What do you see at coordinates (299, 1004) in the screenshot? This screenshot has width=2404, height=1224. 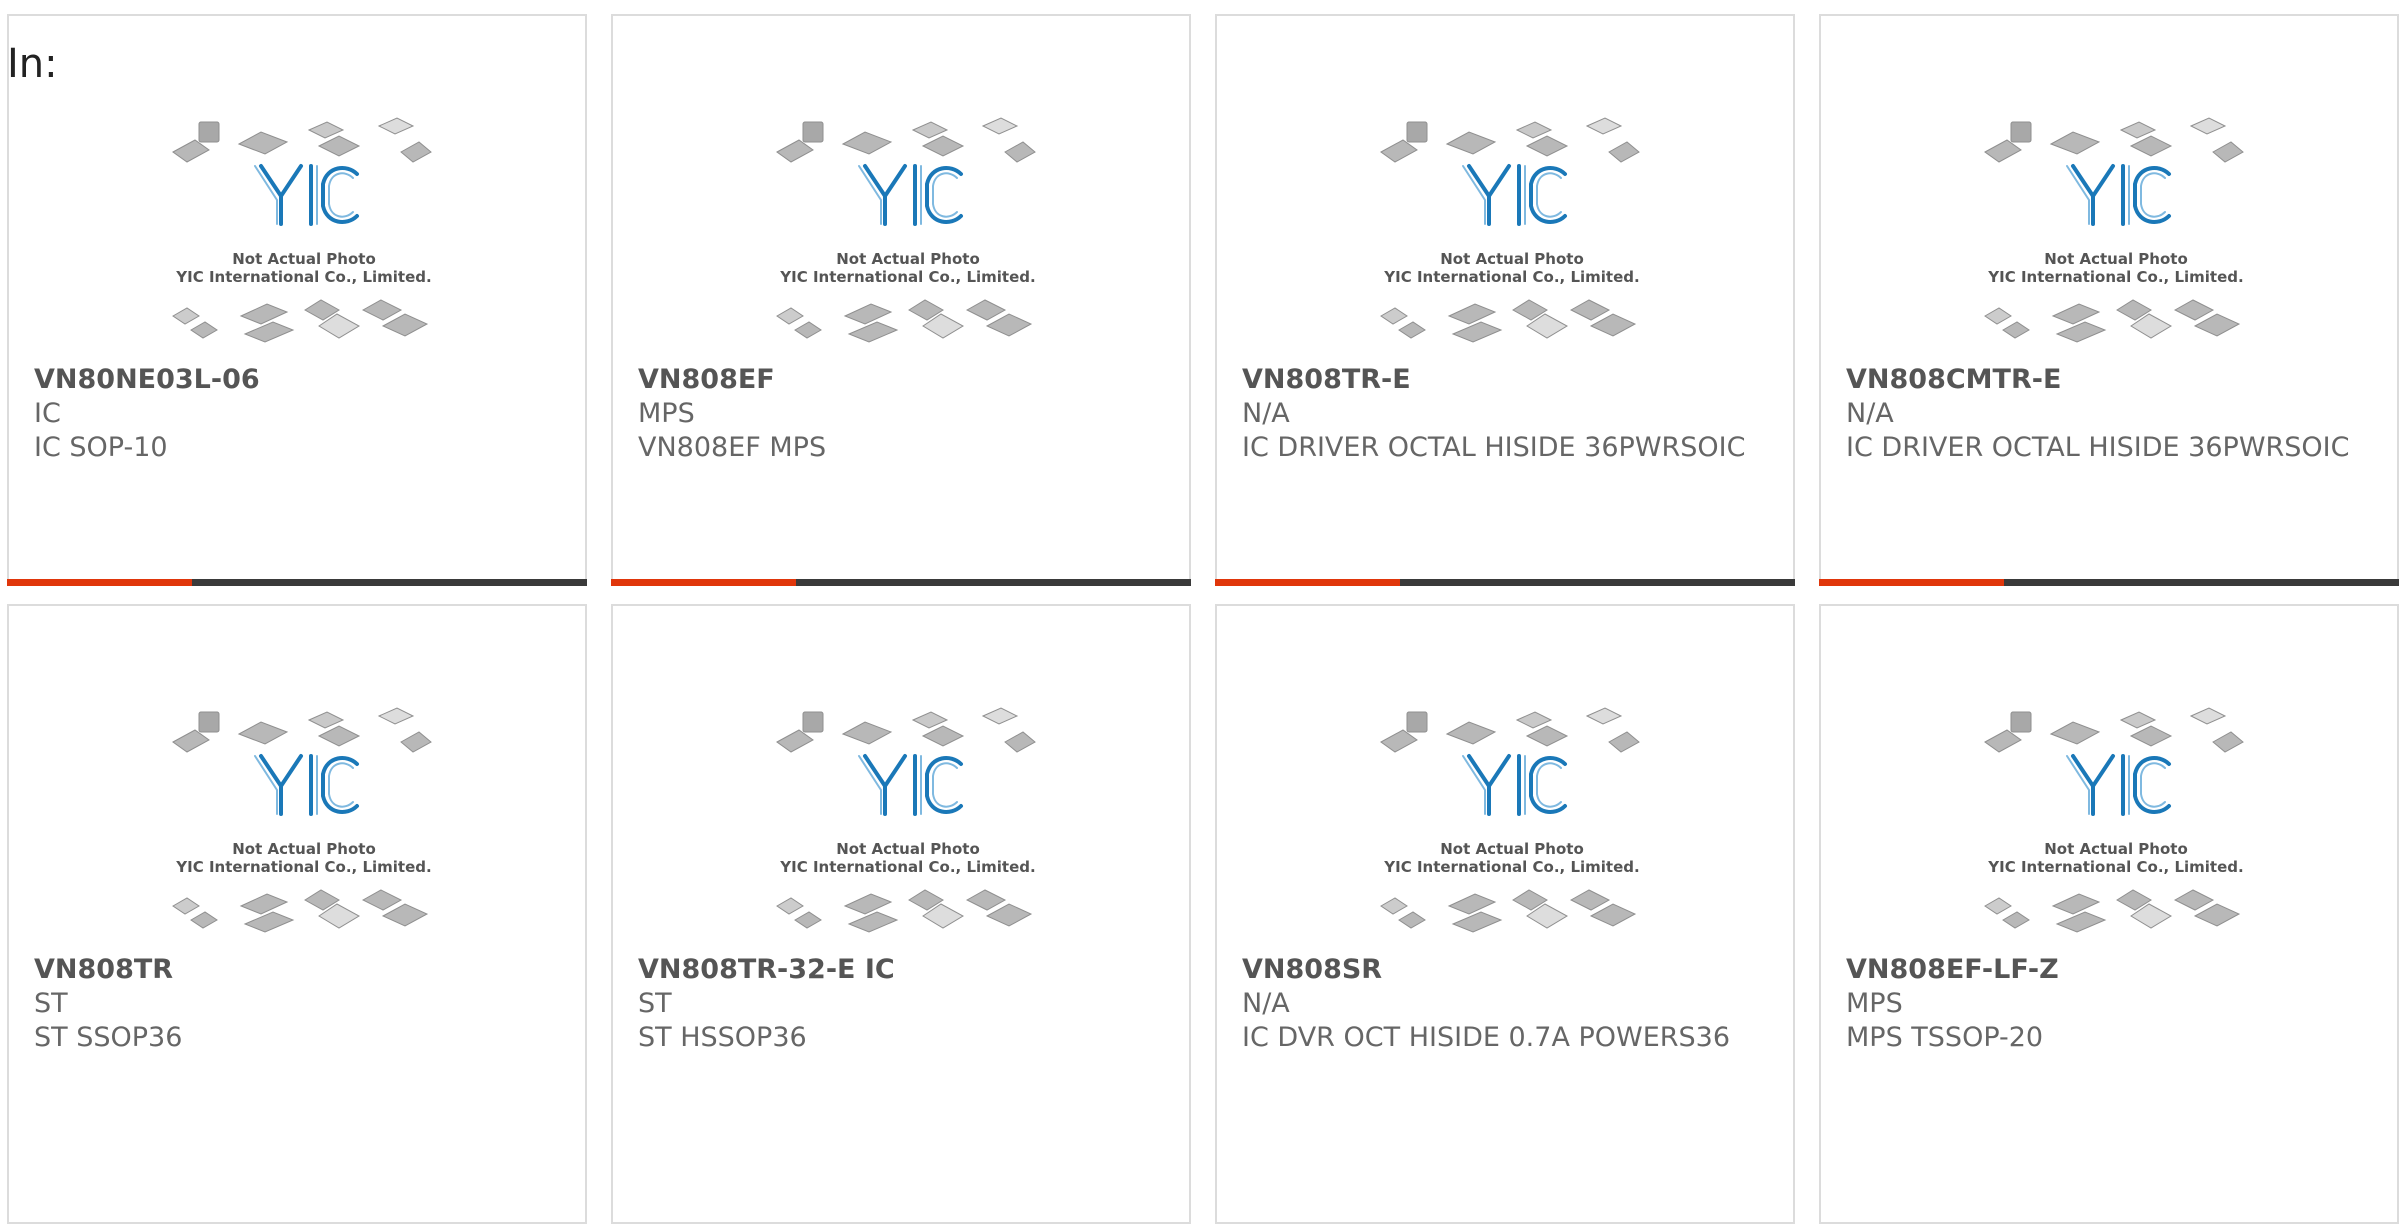 I see `product-info: VN808TR ST ST SSOP36` at bounding box center [299, 1004].